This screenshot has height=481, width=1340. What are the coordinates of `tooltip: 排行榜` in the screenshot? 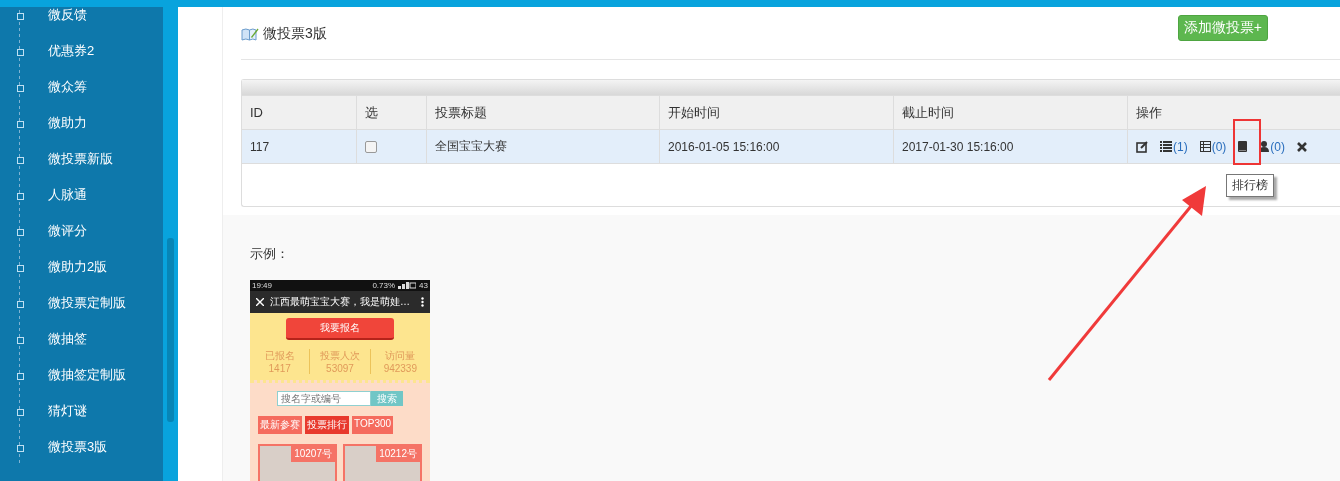 It's located at (1250, 185).